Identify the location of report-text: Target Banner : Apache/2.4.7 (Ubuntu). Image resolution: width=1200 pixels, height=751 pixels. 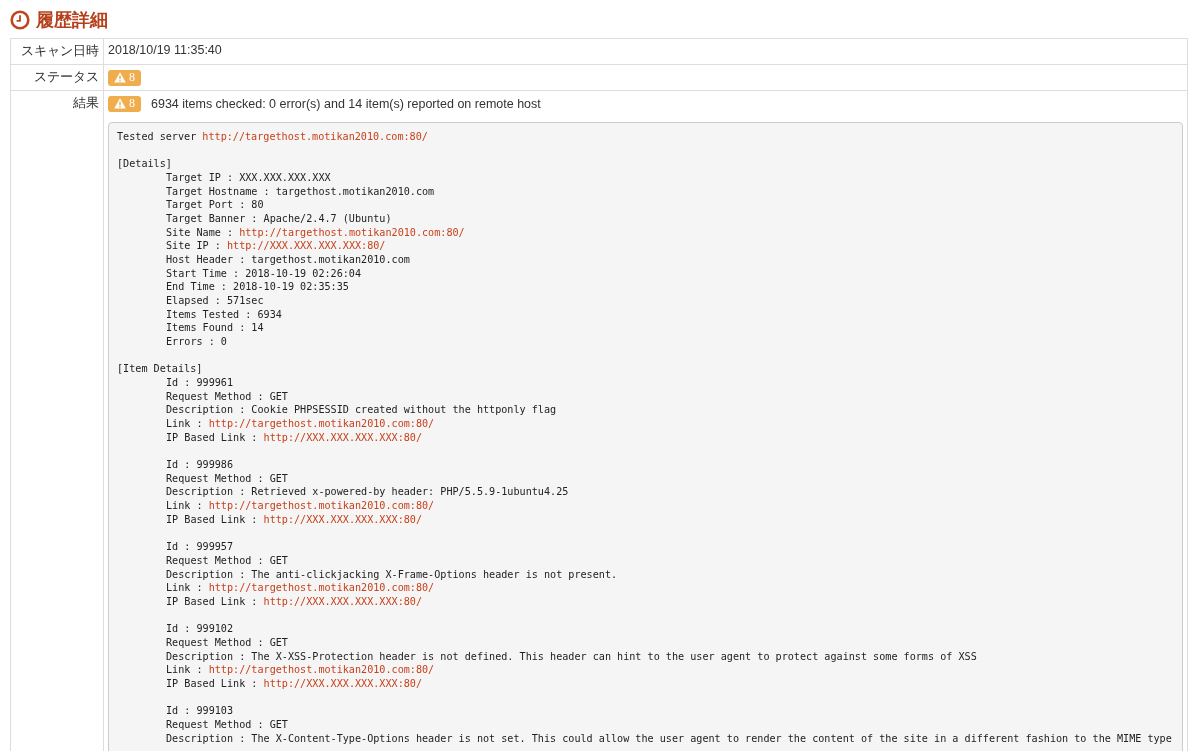
(279, 219).